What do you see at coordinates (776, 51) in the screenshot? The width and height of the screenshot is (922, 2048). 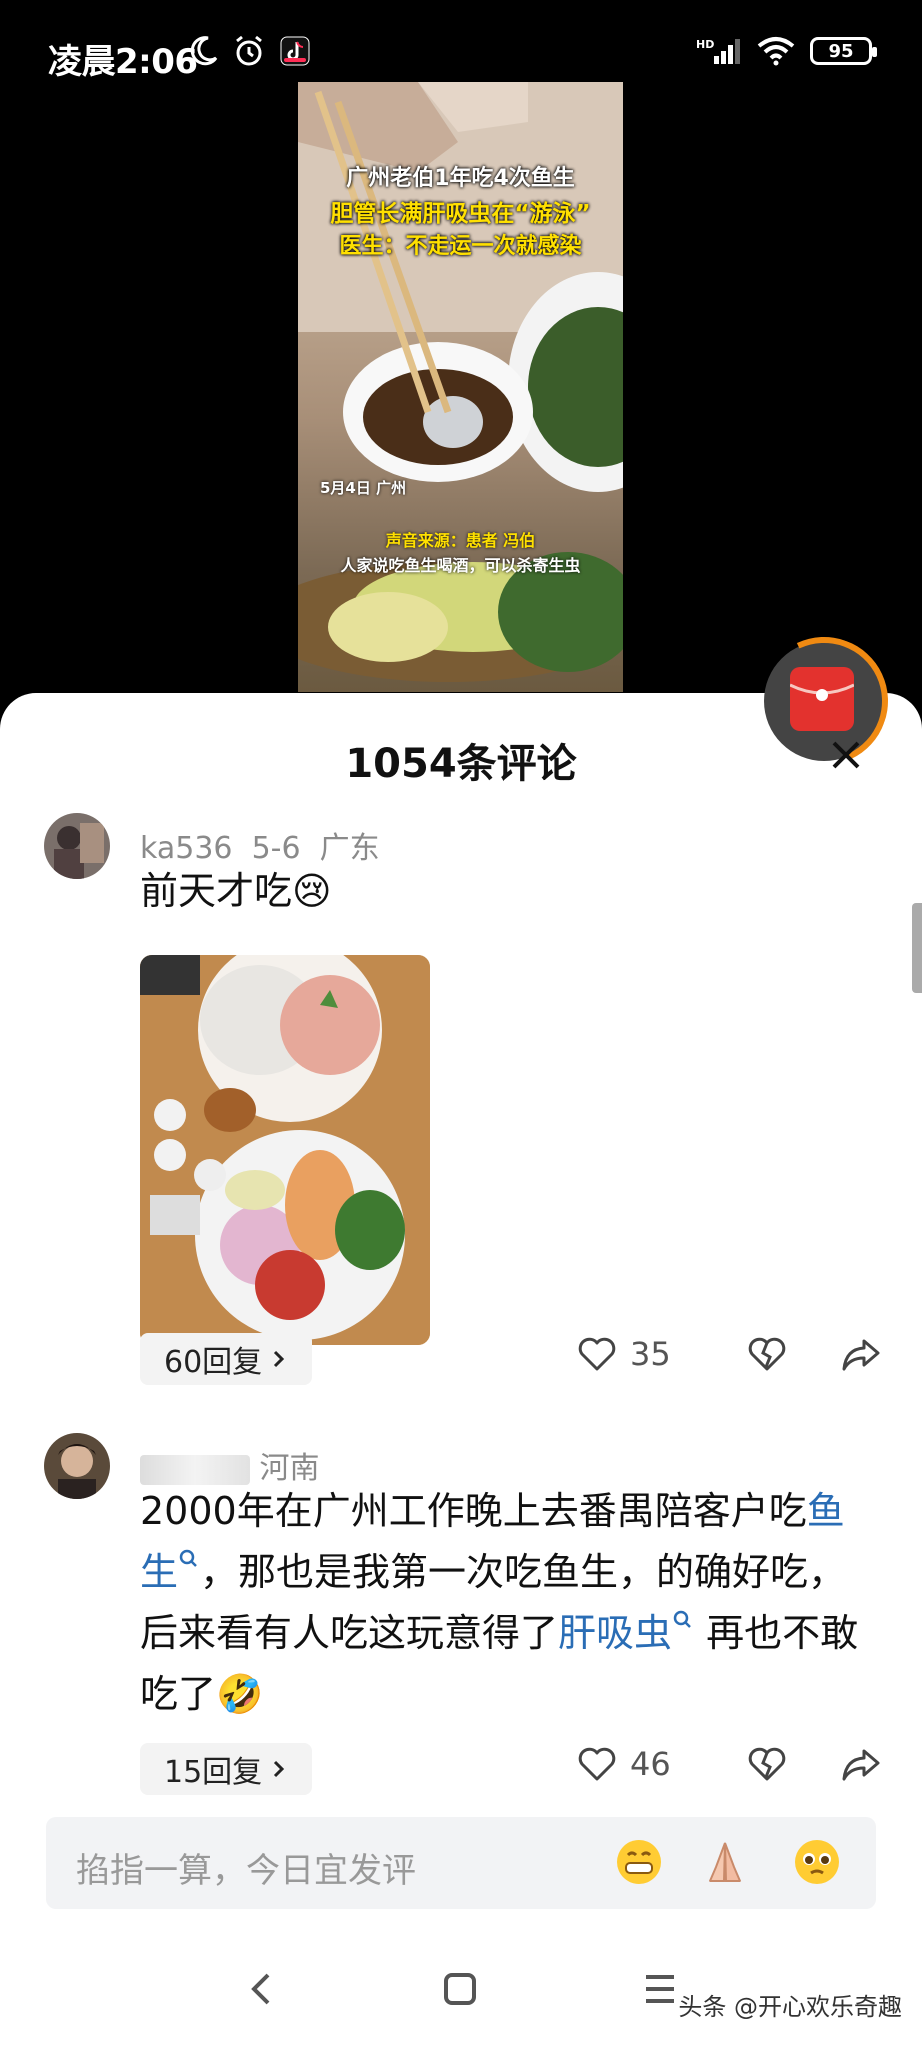 I see `wifi-icon` at bounding box center [776, 51].